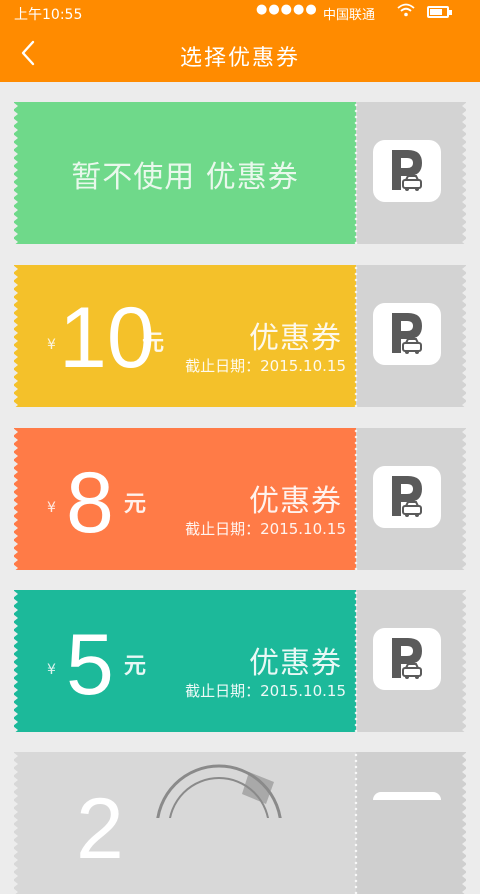 The image size is (480, 894). I want to click on coupon-amount: 2, so click(100, 829).